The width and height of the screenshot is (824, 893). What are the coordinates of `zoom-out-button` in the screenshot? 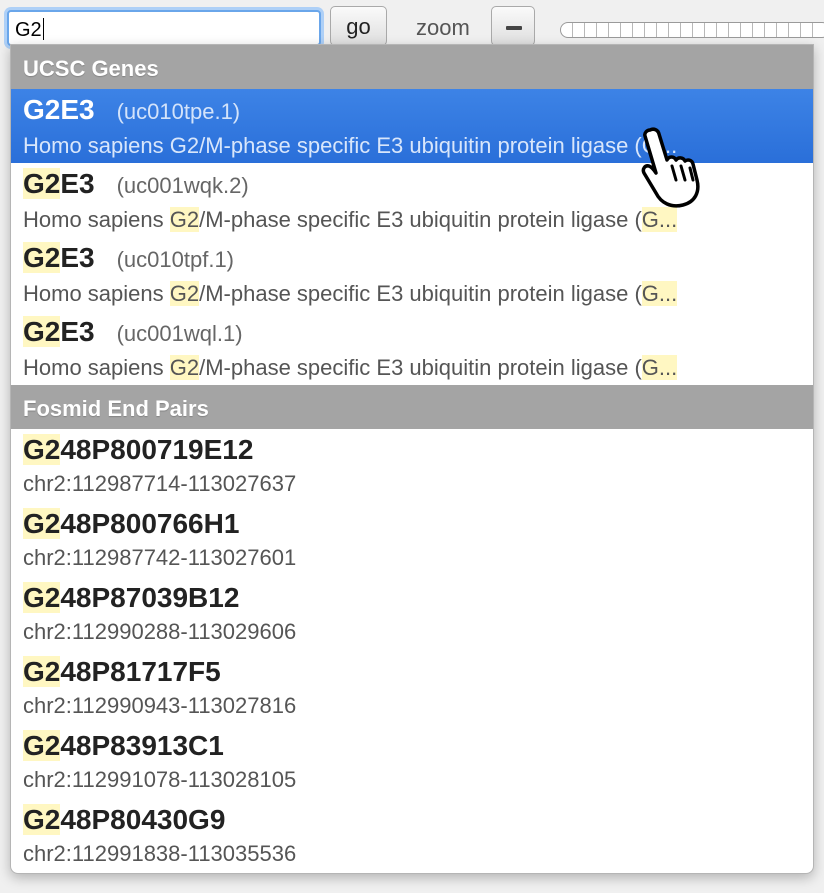 It's located at (513, 26).